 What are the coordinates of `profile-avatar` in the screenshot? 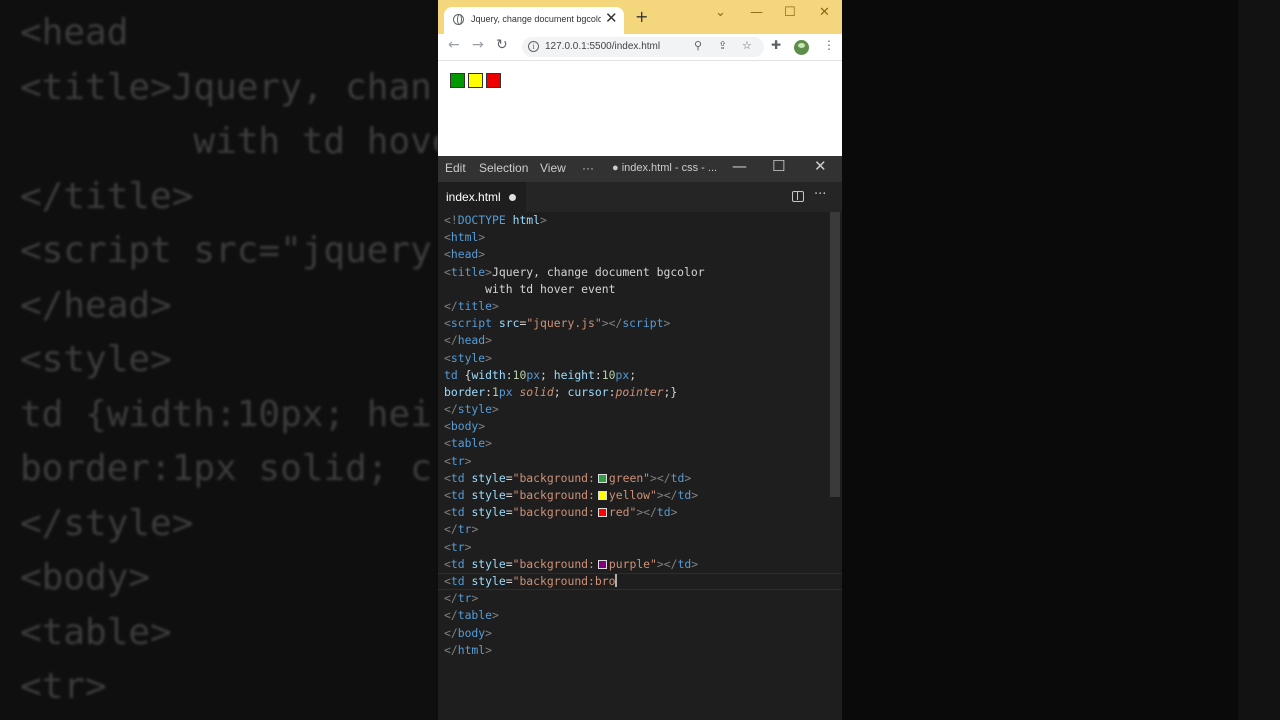 It's located at (801, 47).